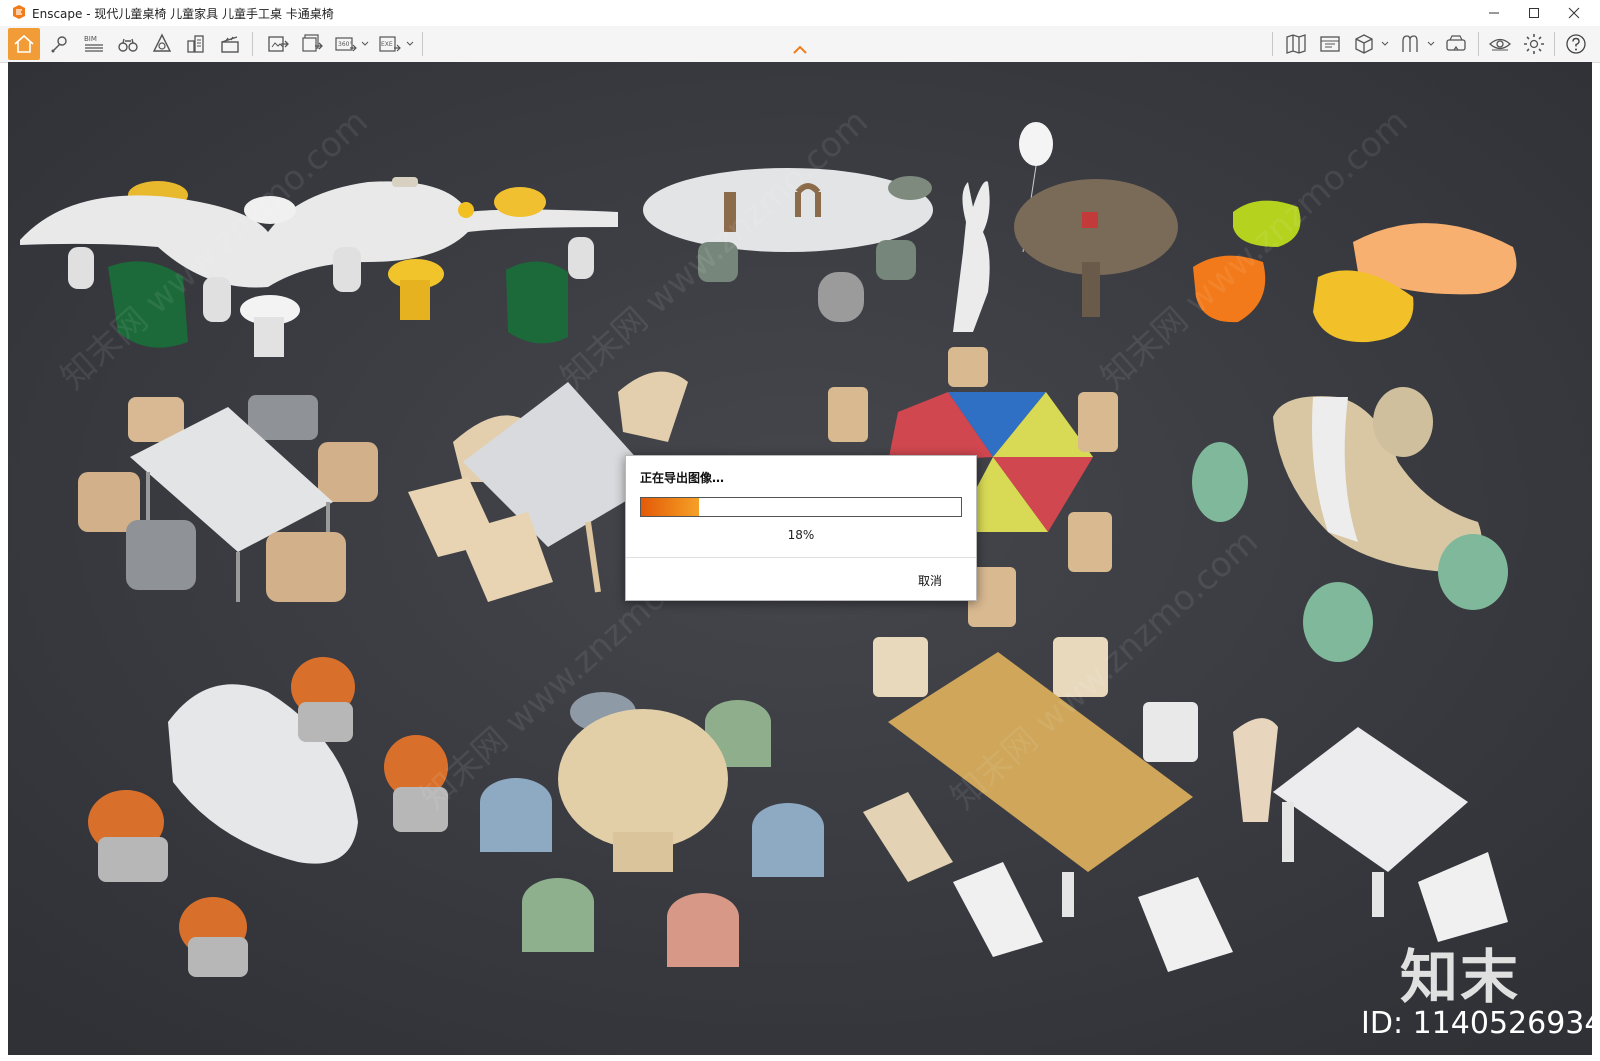 The image size is (1600, 1061). Describe the element at coordinates (930, 580) in the screenshot. I see `cancel-button: 取消` at that location.